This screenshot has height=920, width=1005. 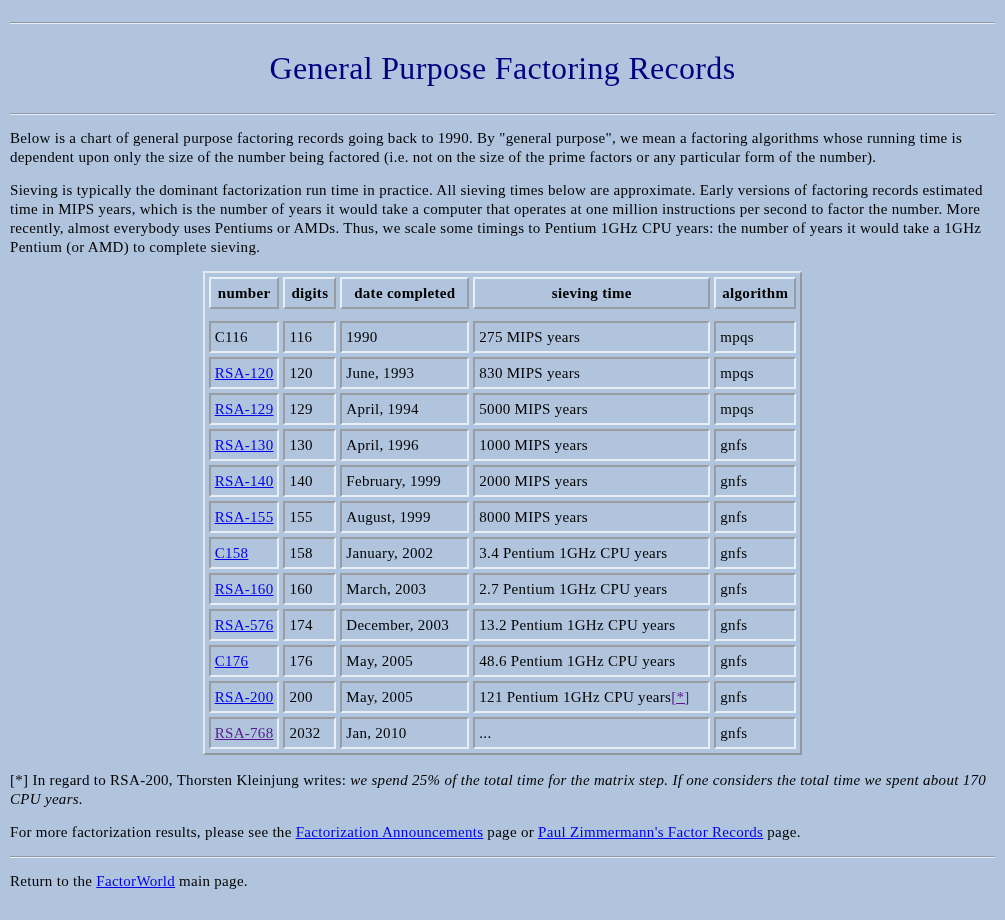 What do you see at coordinates (680, 696) in the screenshot?
I see `footnote-link: [*]` at bounding box center [680, 696].